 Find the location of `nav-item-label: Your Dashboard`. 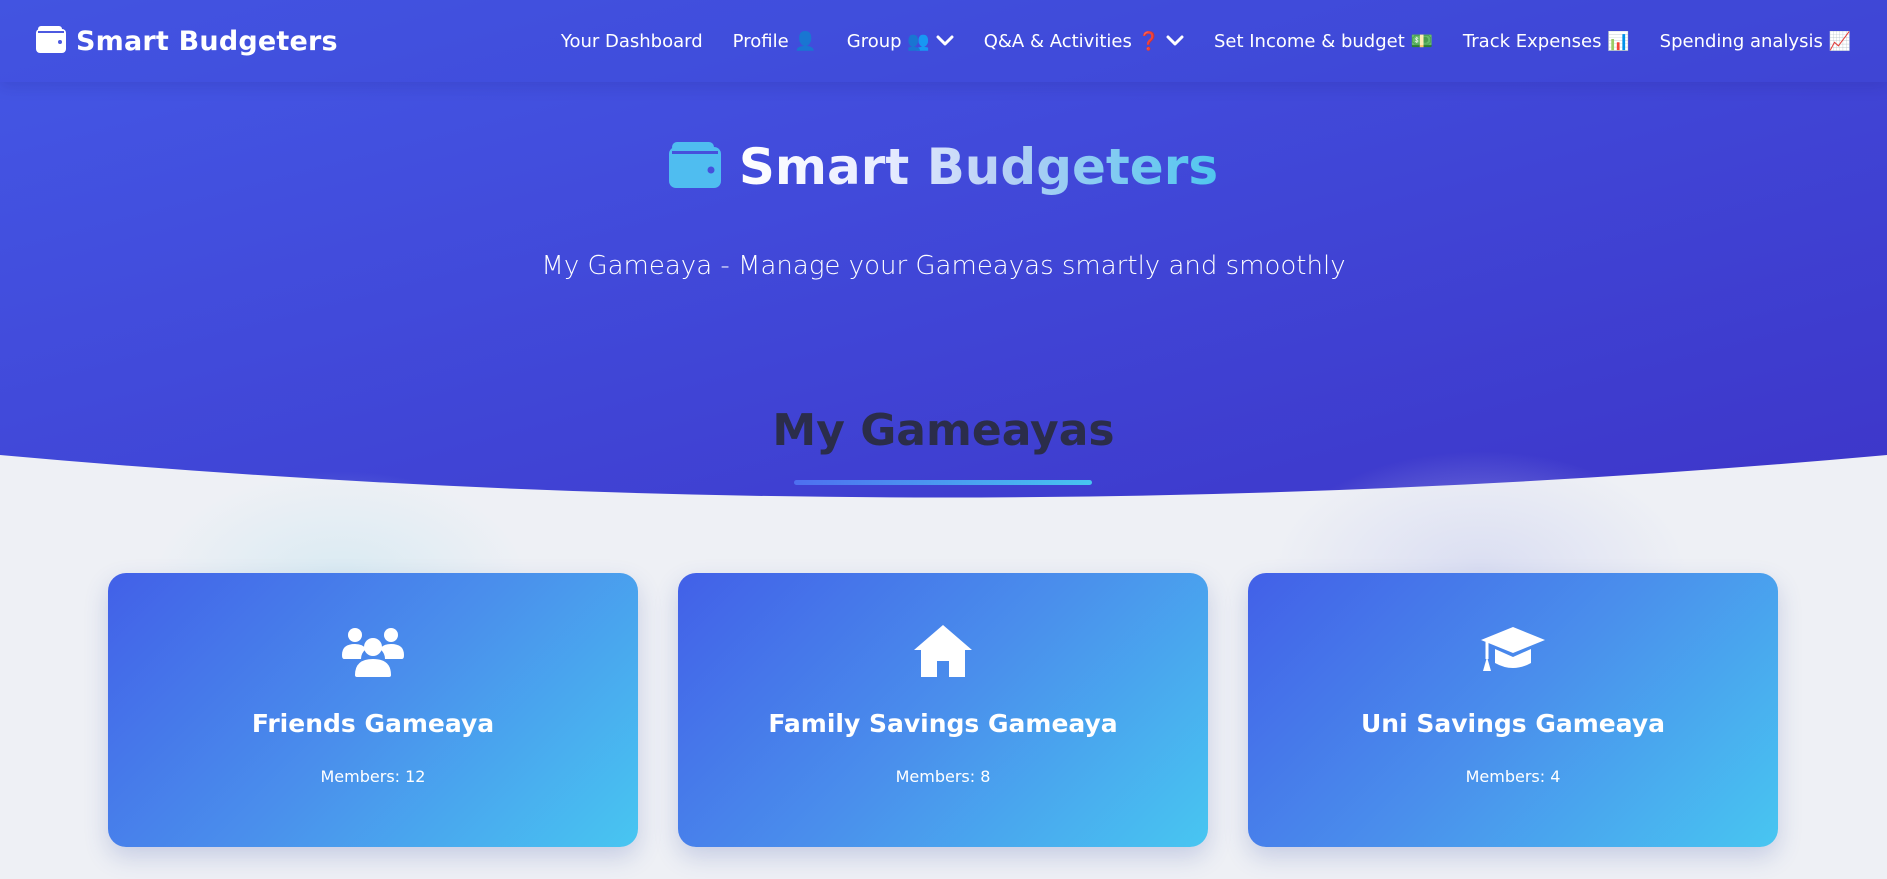

nav-item-label: Your Dashboard is located at coordinates (631, 41).